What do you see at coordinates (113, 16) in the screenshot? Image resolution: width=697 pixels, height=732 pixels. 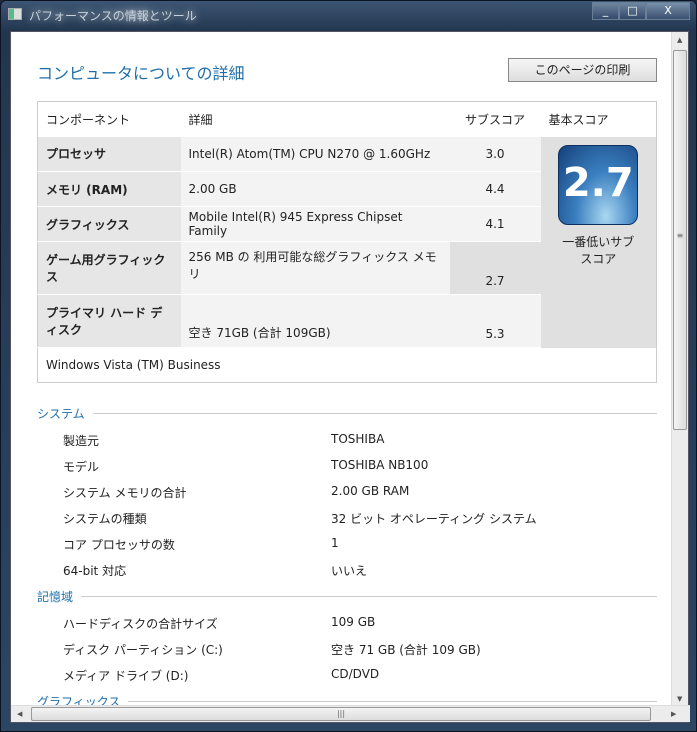 I see `window-title: パフォーマンスの情報とツール` at bounding box center [113, 16].